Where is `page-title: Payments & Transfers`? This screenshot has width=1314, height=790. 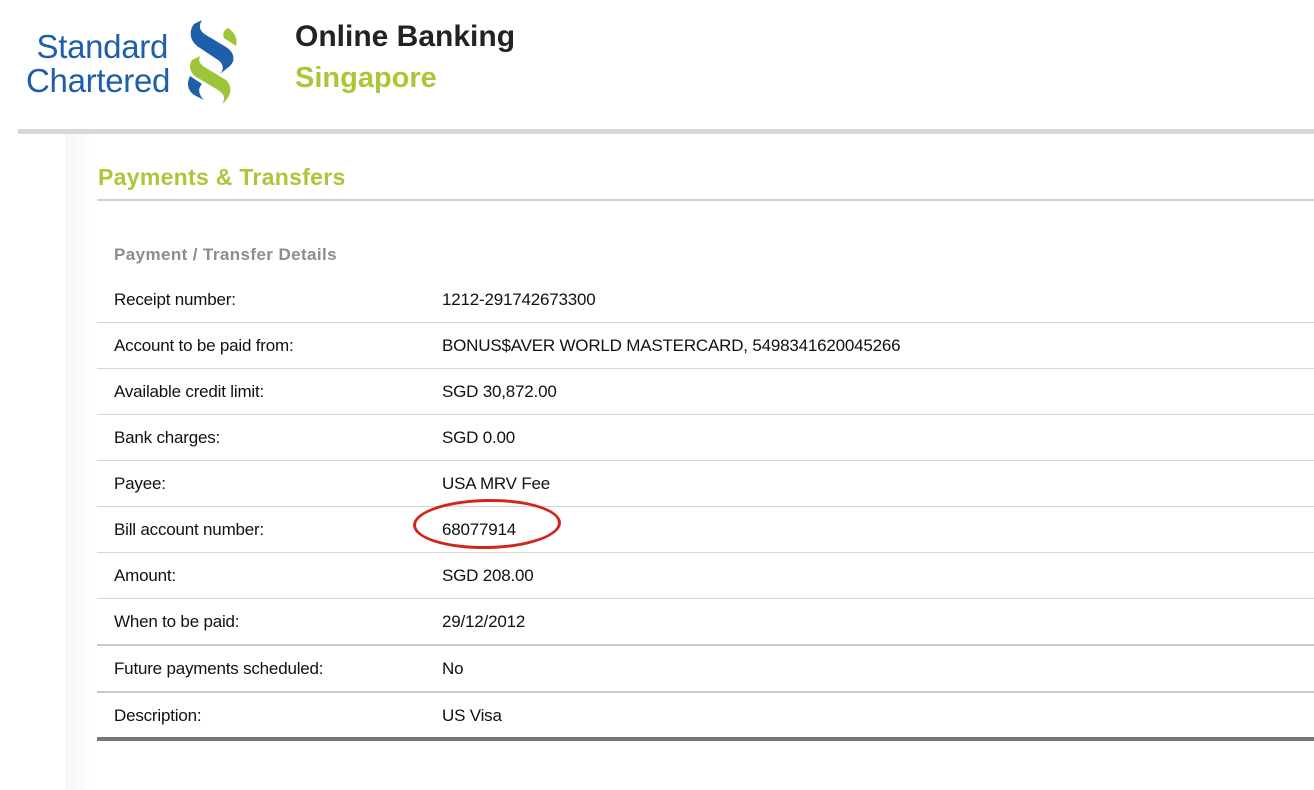 page-title: Payments & Transfers is located at coordinates (222, 177).